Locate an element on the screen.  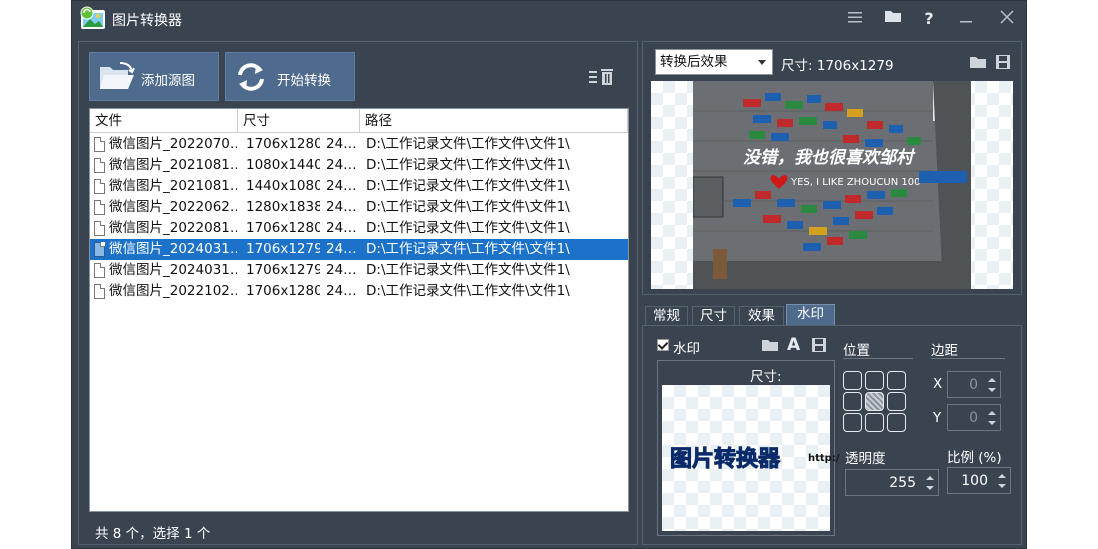
tab-size: 尺寸 is located at coordinates (713, 316).